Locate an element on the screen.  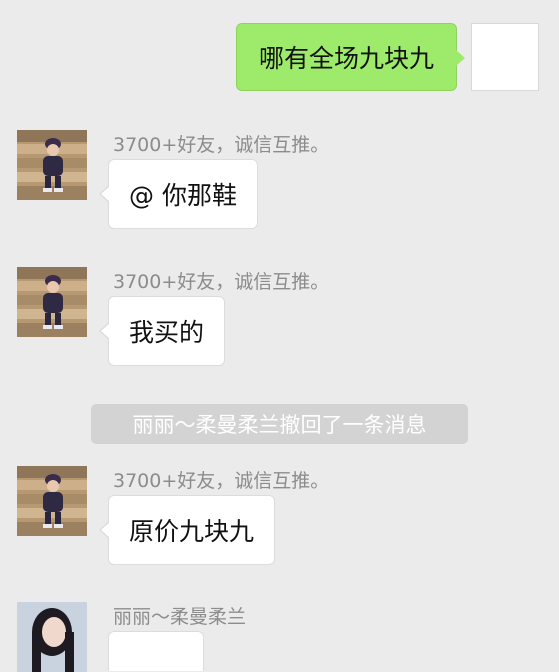
message-text: 原价九块九 is located at coordinates (192, 531).